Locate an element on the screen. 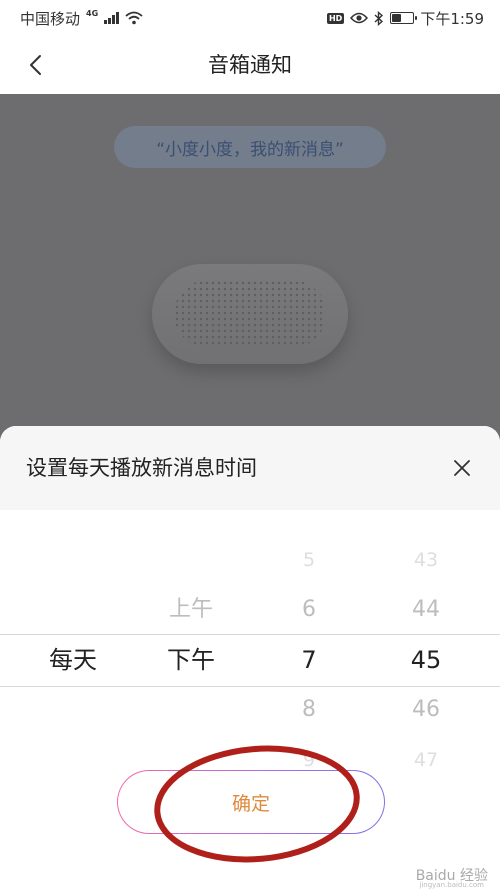  minute-option: 47 is located at coordinates (426, 760).